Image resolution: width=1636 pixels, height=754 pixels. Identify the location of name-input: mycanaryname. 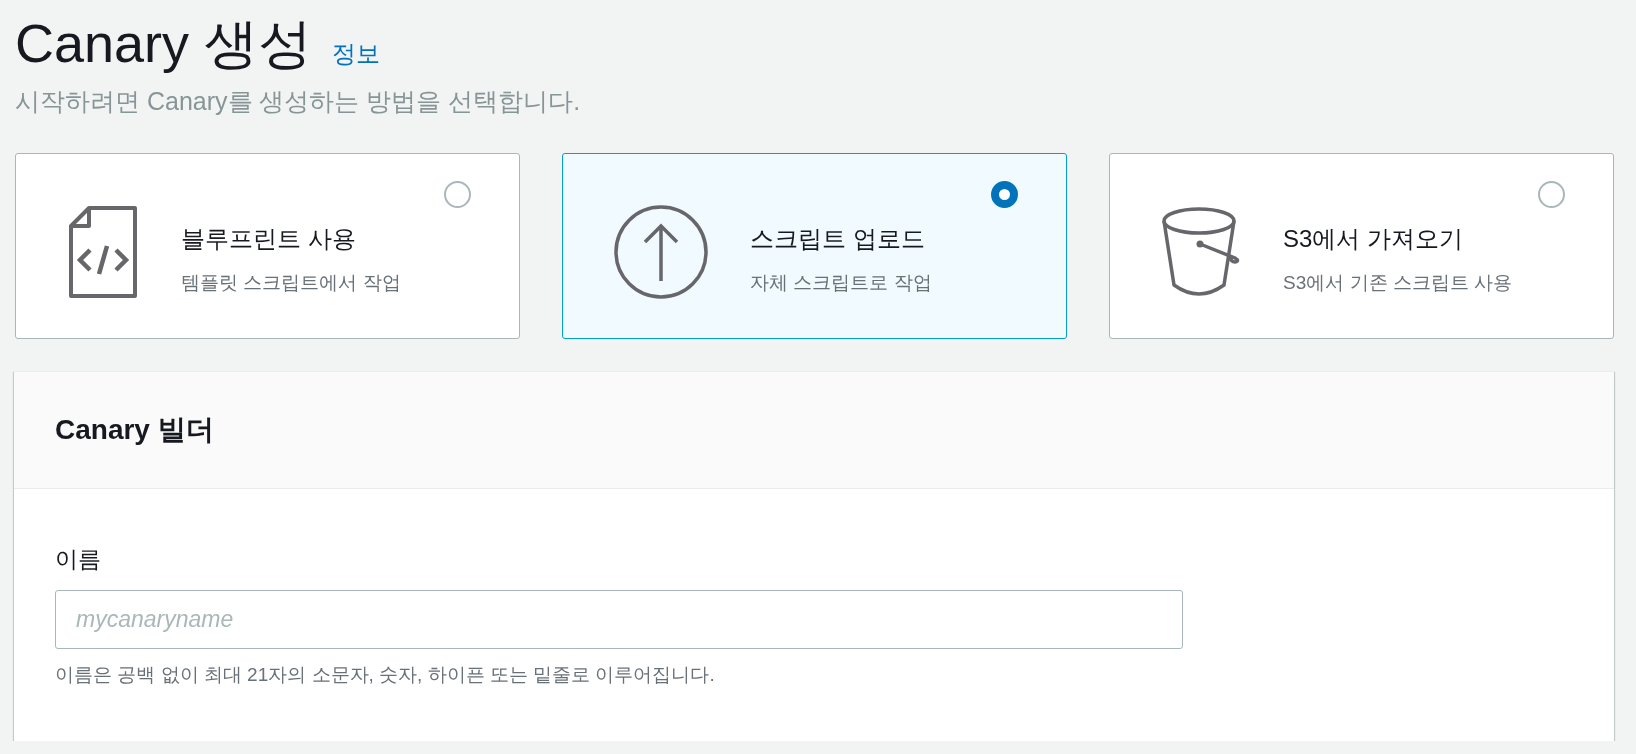
(619, 619).